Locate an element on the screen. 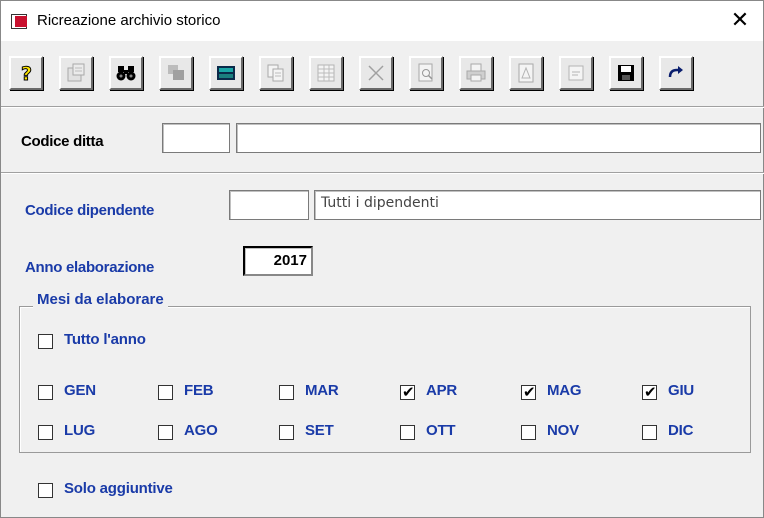 The width and height of the screenshot is (764, 518). binoculars-icon is located at coordinates (126, 73).